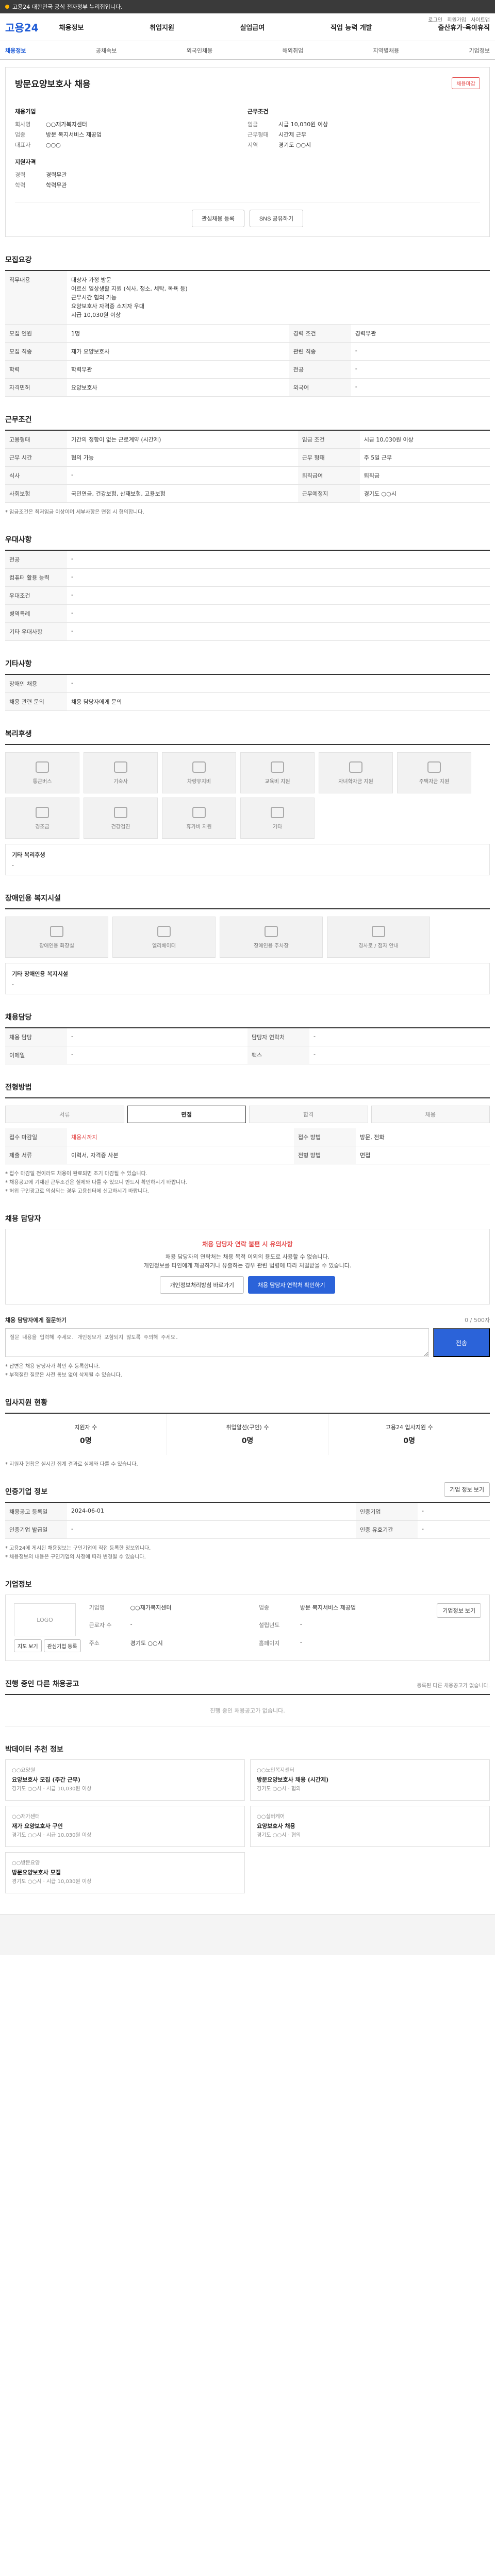  Describe the element at coordinates (121, 781) in the screenshot. I see `tile-label: 기숙사` at that location.